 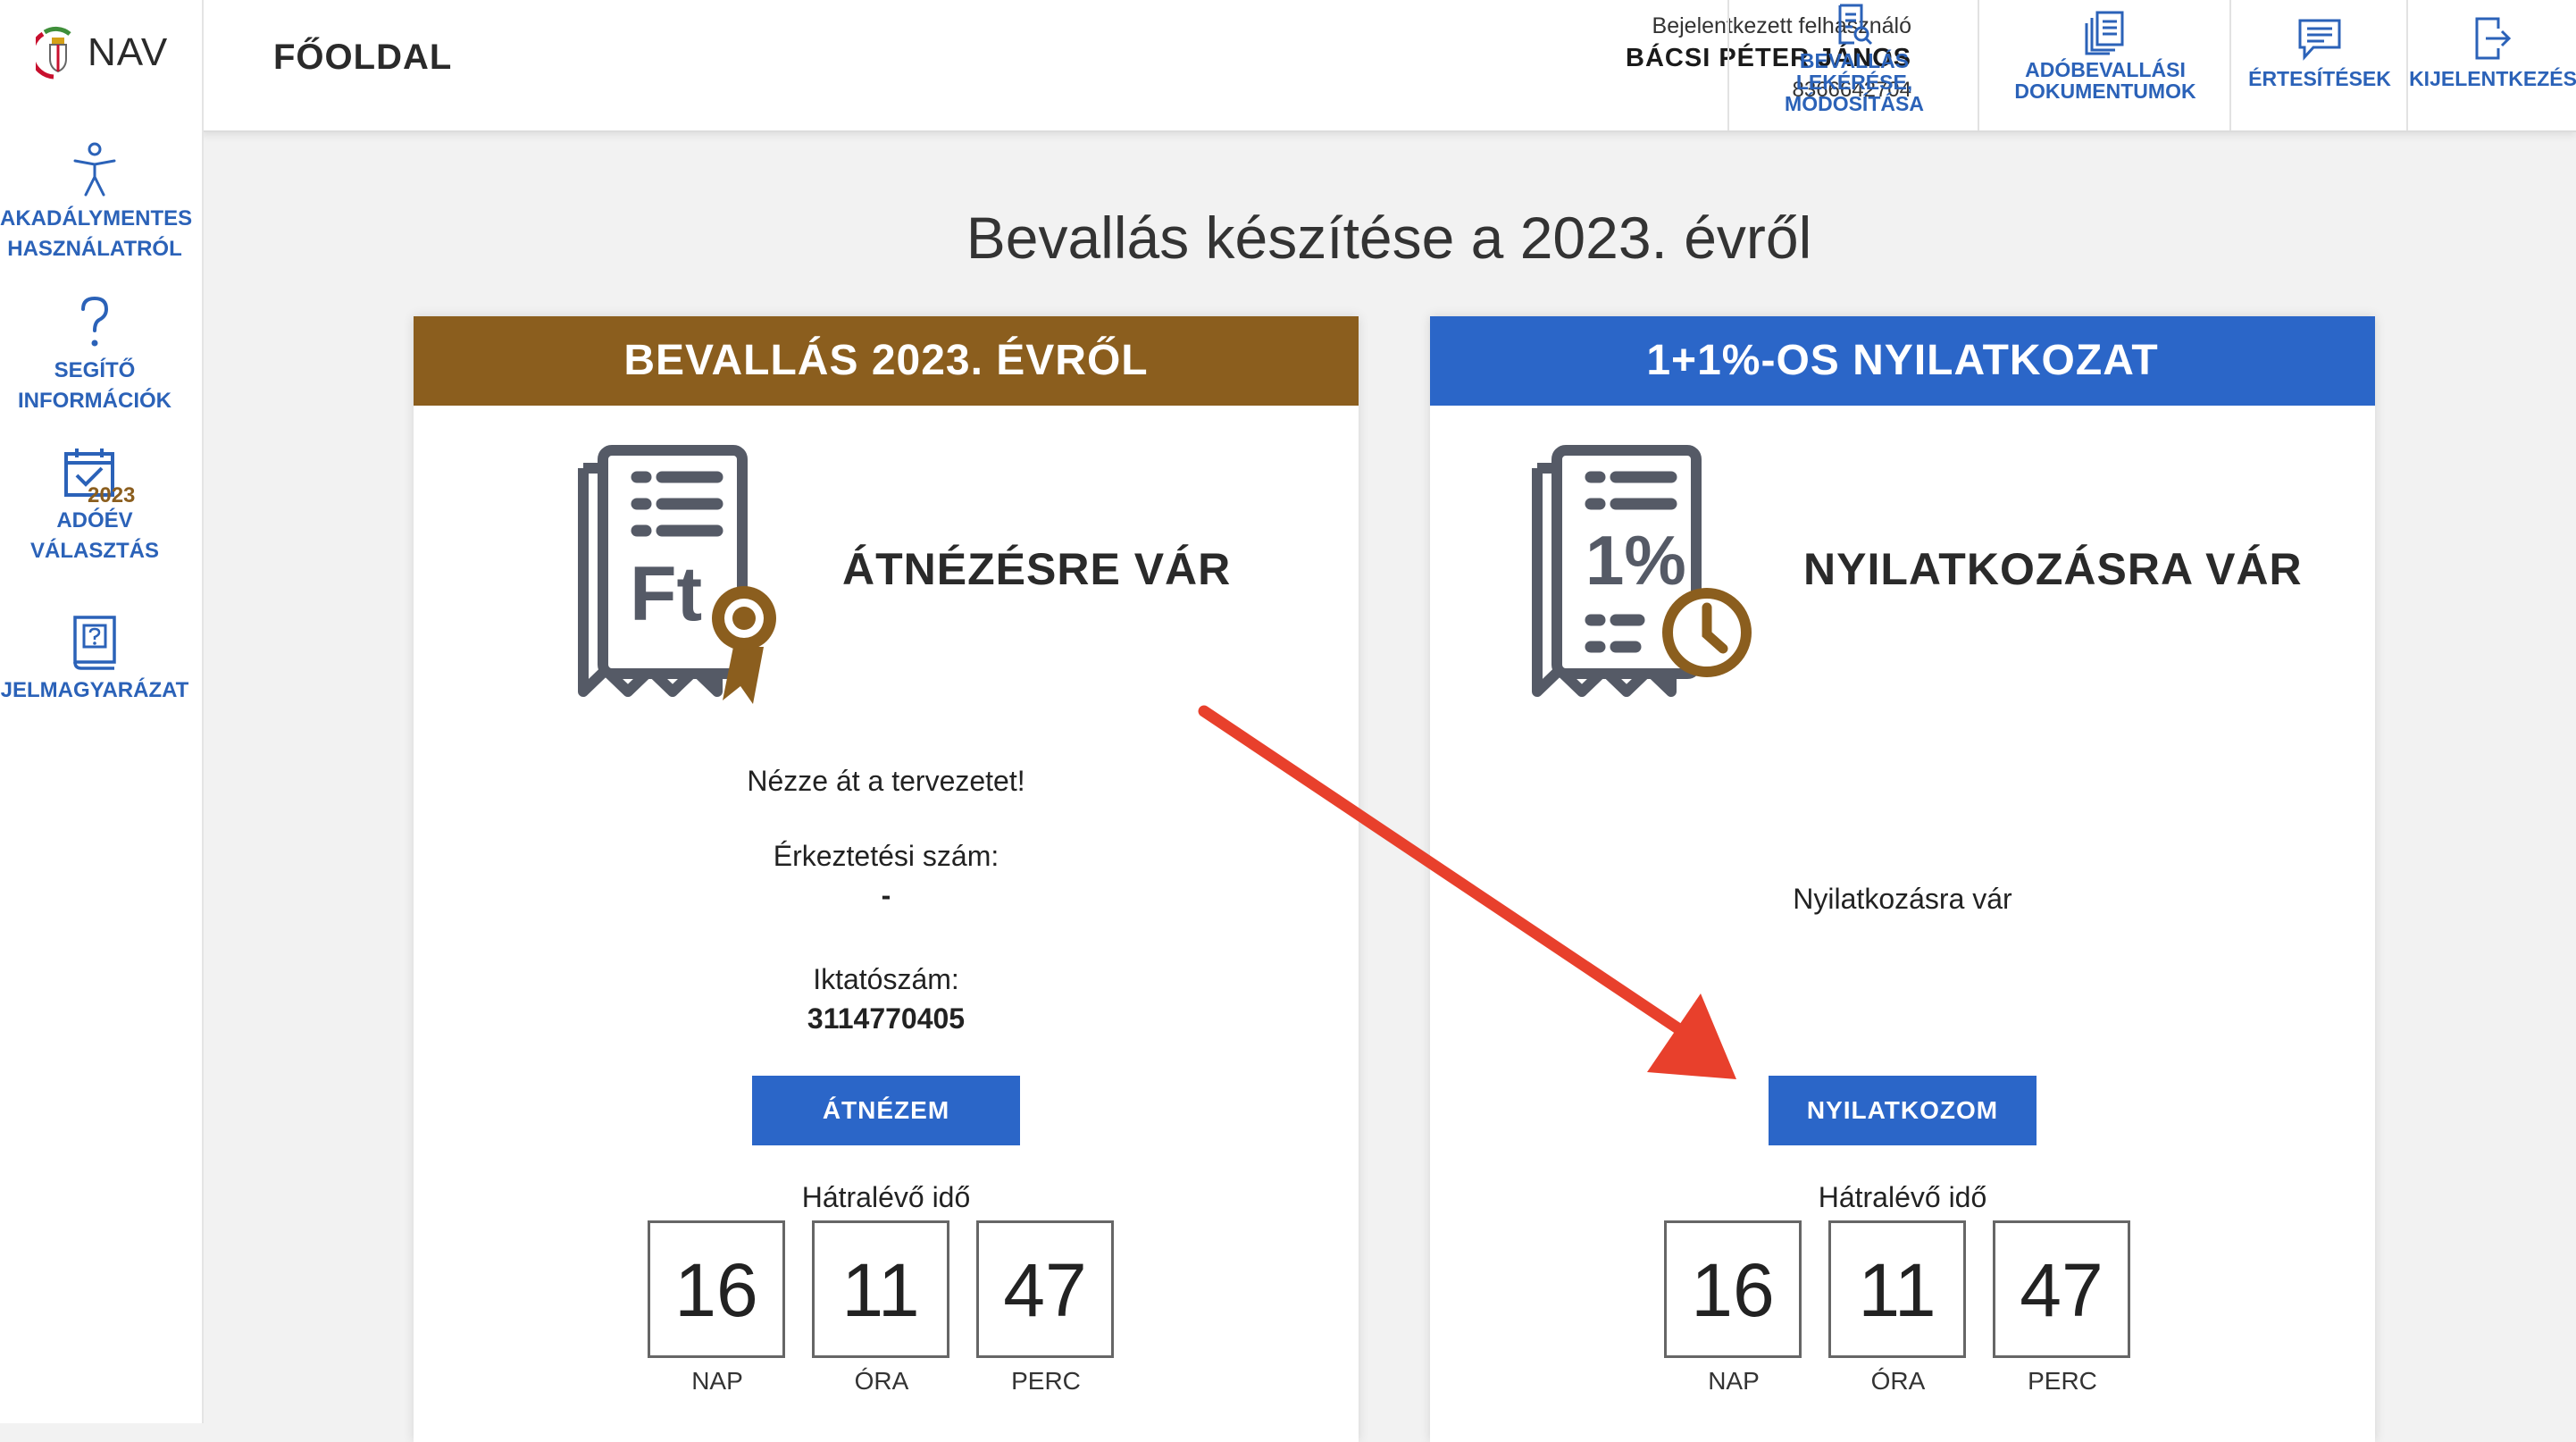 What do you see at coordinates (95, 169) in the screenshot?
I see `accessibility-icon` at bounding box center [95, 169].